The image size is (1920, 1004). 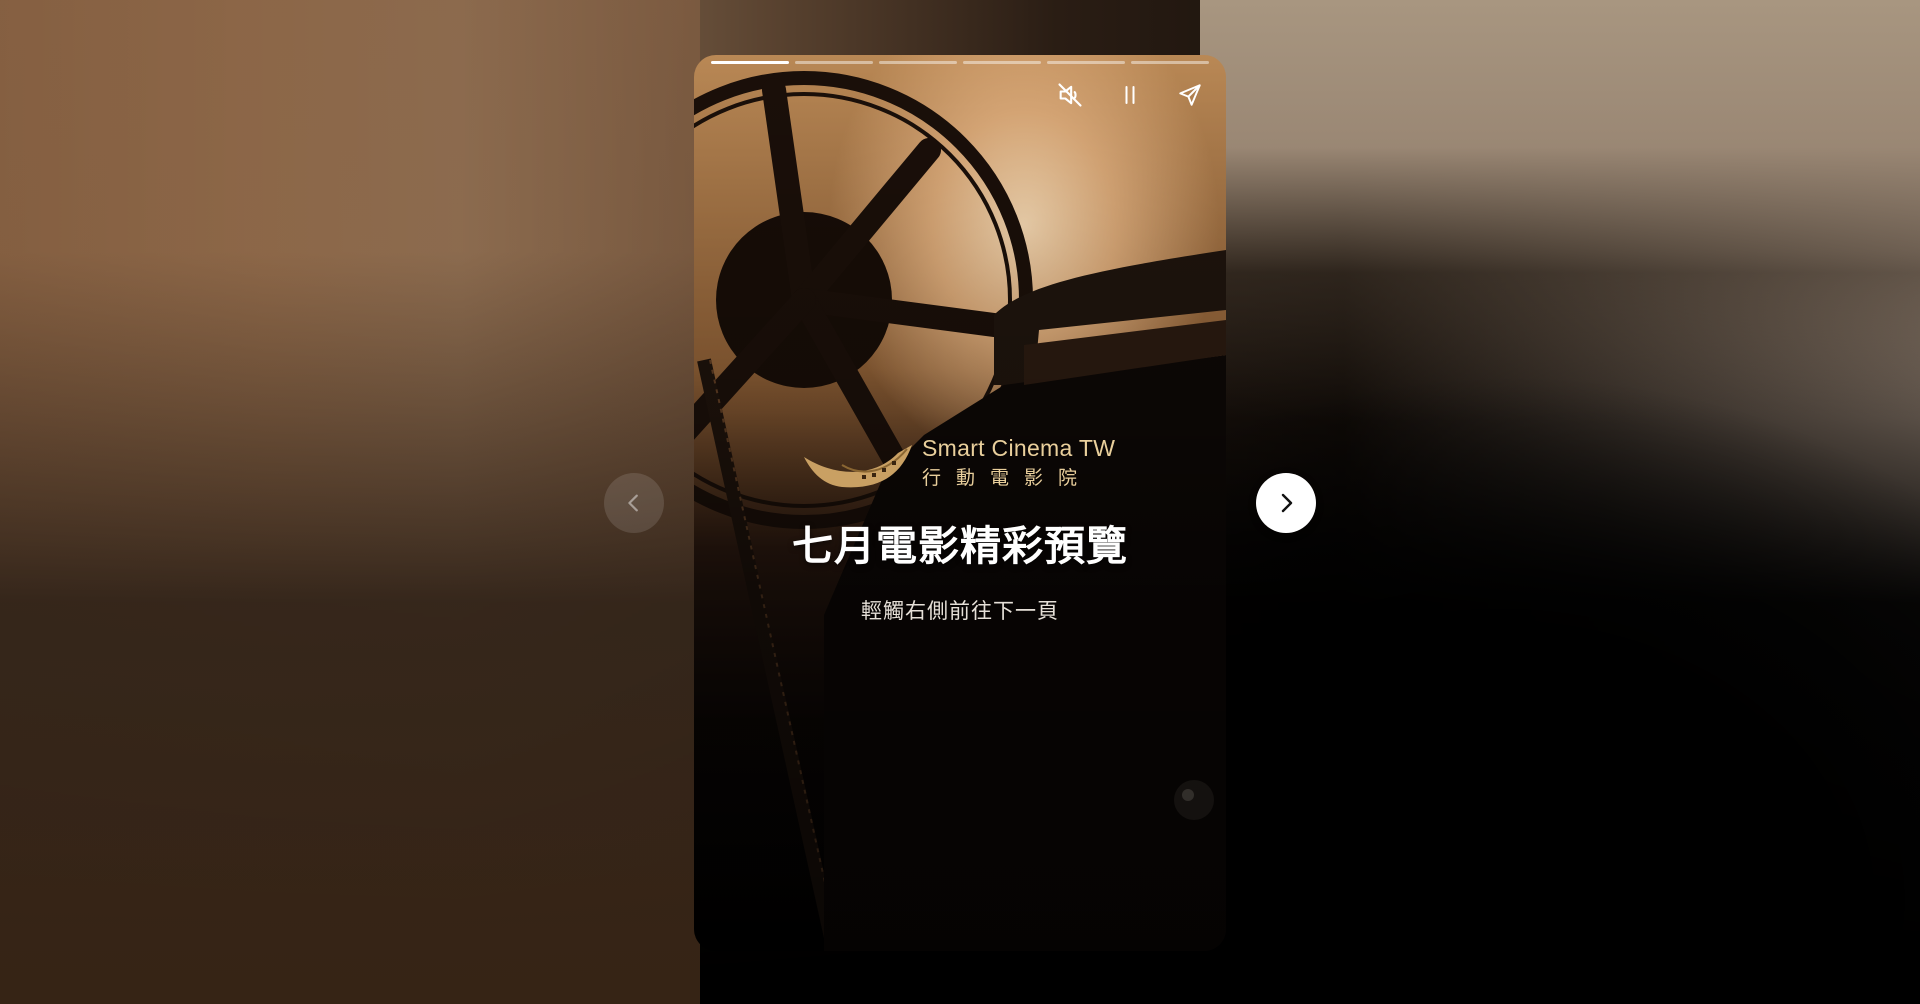 What do you see at coordinates (960, 63) in the screenshot?
I see `story-progress` at bounding box center [960, 63].